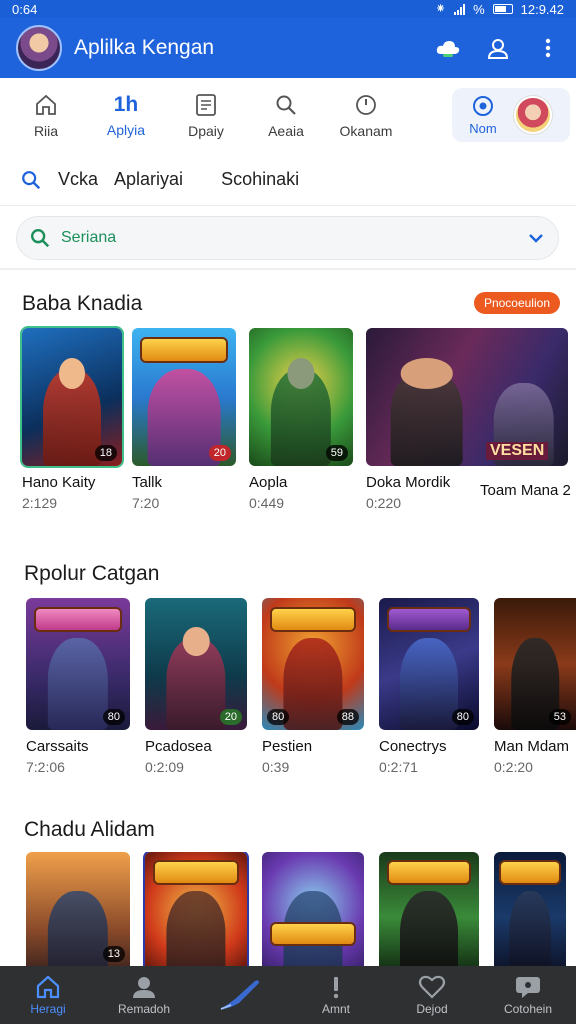 This screenshot has height=1024, width=576. I want to click on filter-chip: Scohinaki, so click(260, 179).